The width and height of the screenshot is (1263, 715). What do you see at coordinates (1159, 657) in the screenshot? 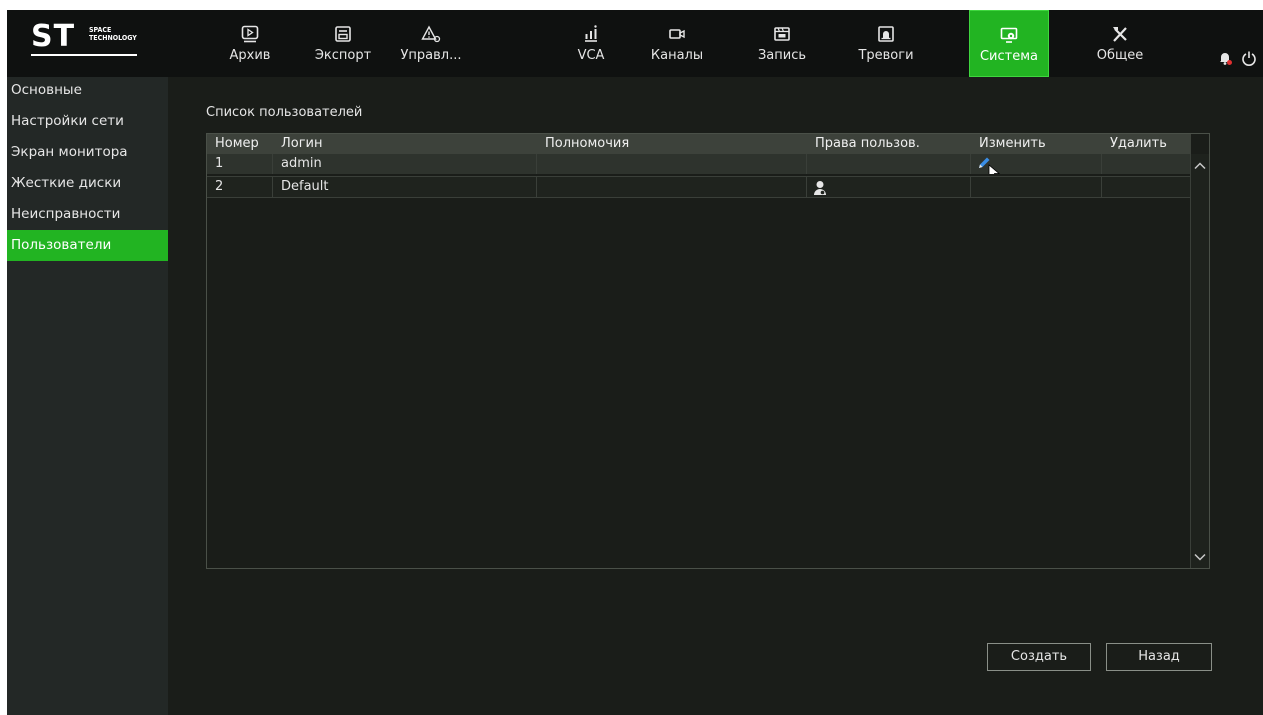
I see `back-button: Назад` at bounding box center [1159, 657].